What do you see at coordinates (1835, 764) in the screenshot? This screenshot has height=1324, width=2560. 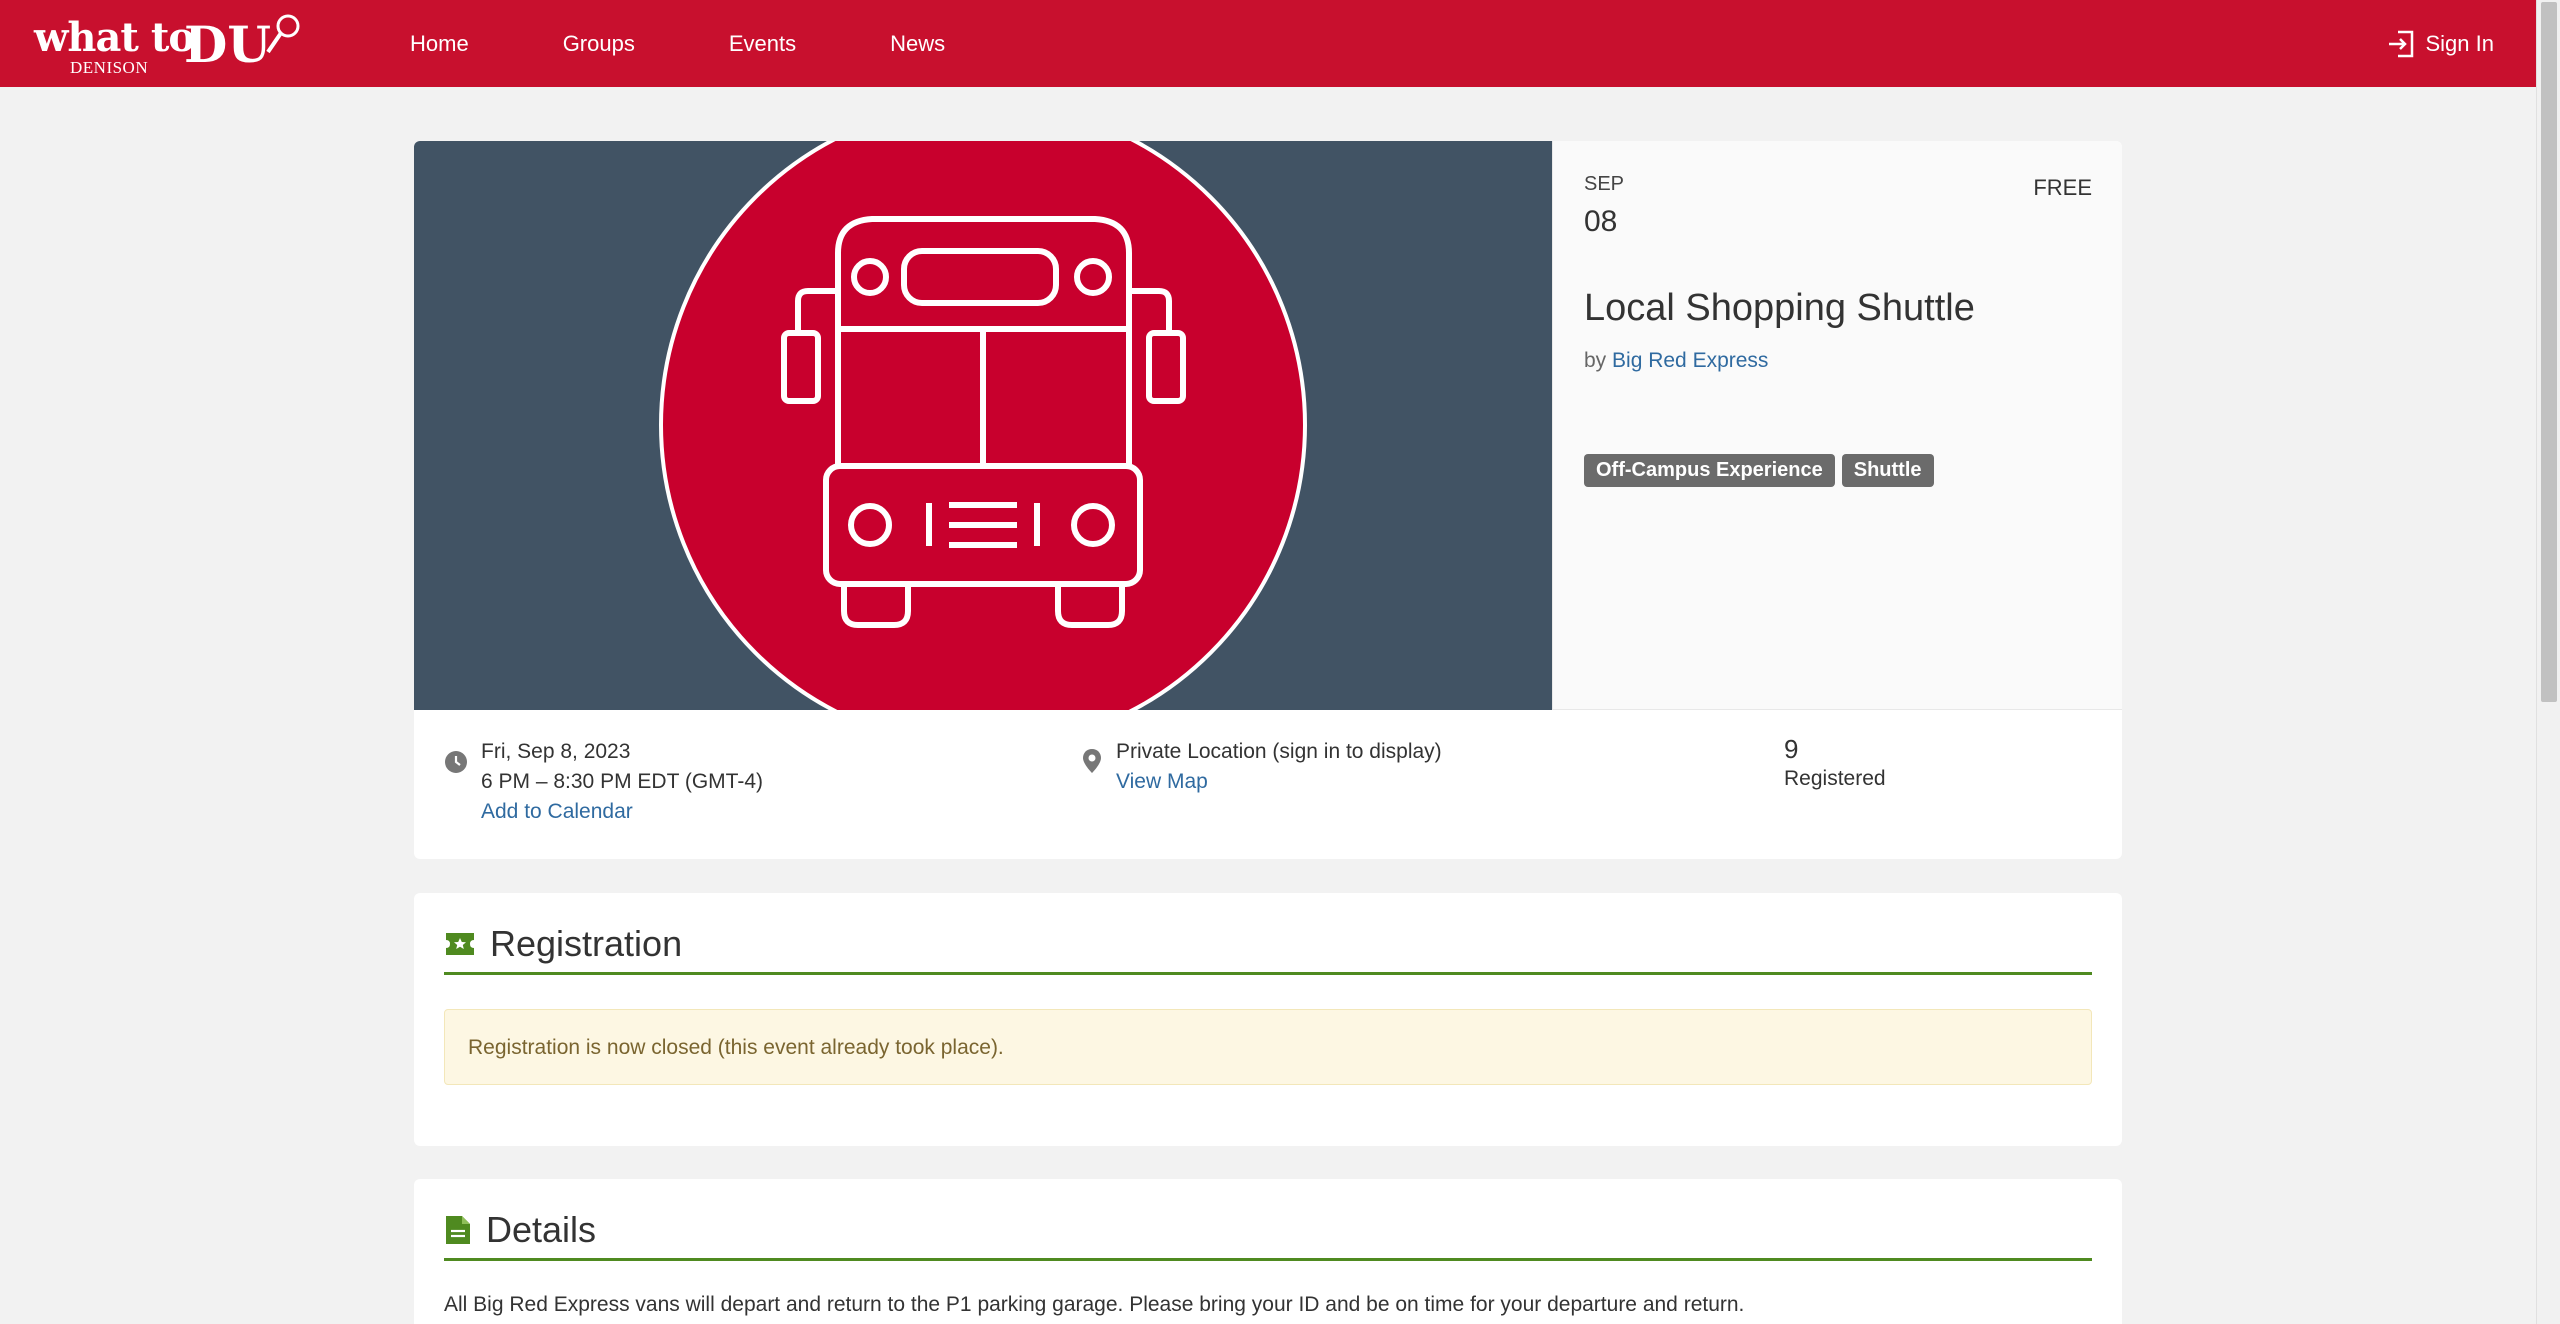 I see `registered-stat: 9 Registered` at bounding box center [1835, 764].